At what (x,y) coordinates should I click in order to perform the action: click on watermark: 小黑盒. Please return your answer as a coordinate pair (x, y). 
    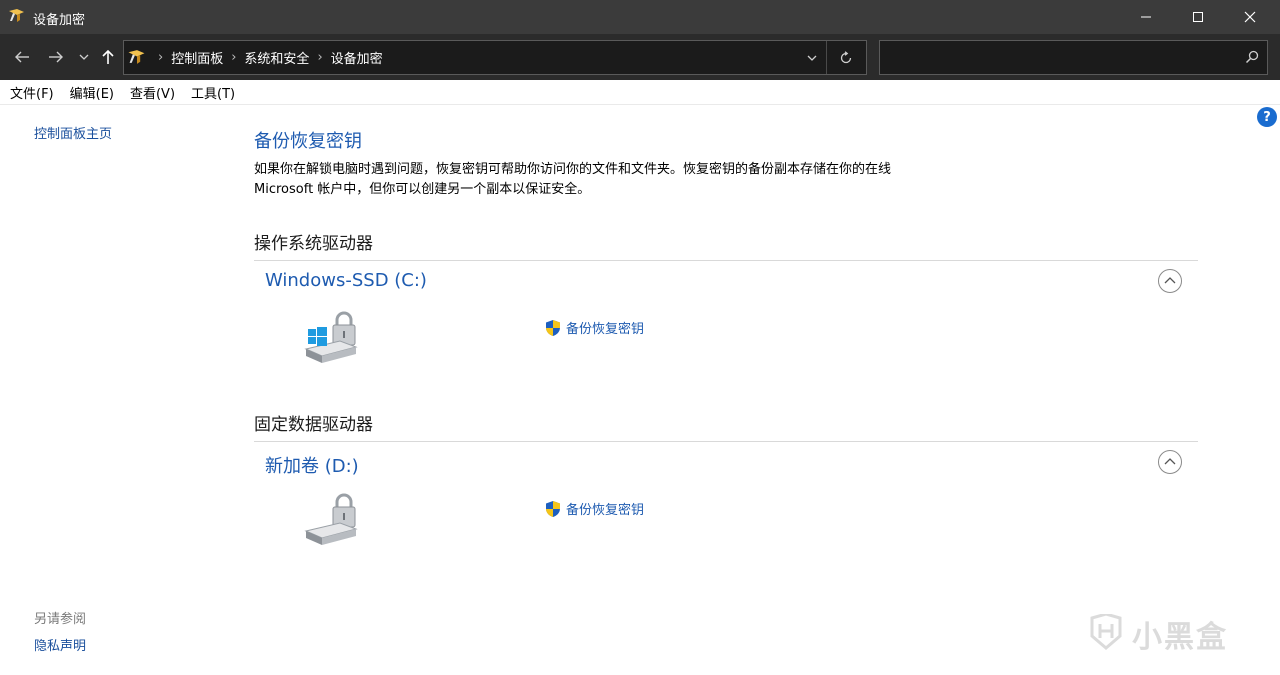
    Looking at the image, I should click on (1157, 634).